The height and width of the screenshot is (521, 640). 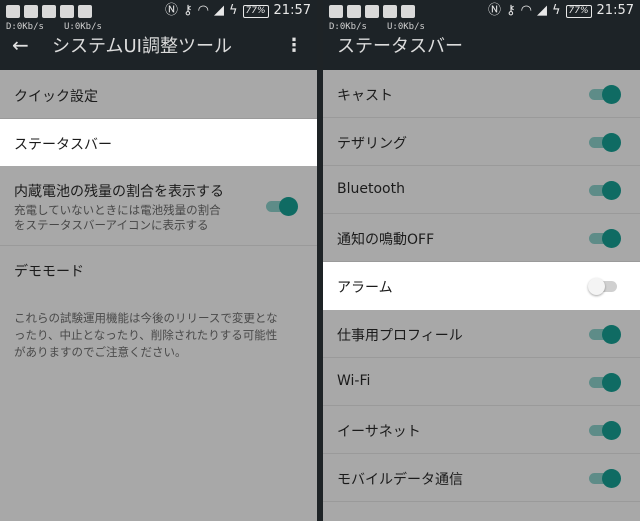 I want to click on list-item-label: ステータスバー, so click(x=63, y=145).